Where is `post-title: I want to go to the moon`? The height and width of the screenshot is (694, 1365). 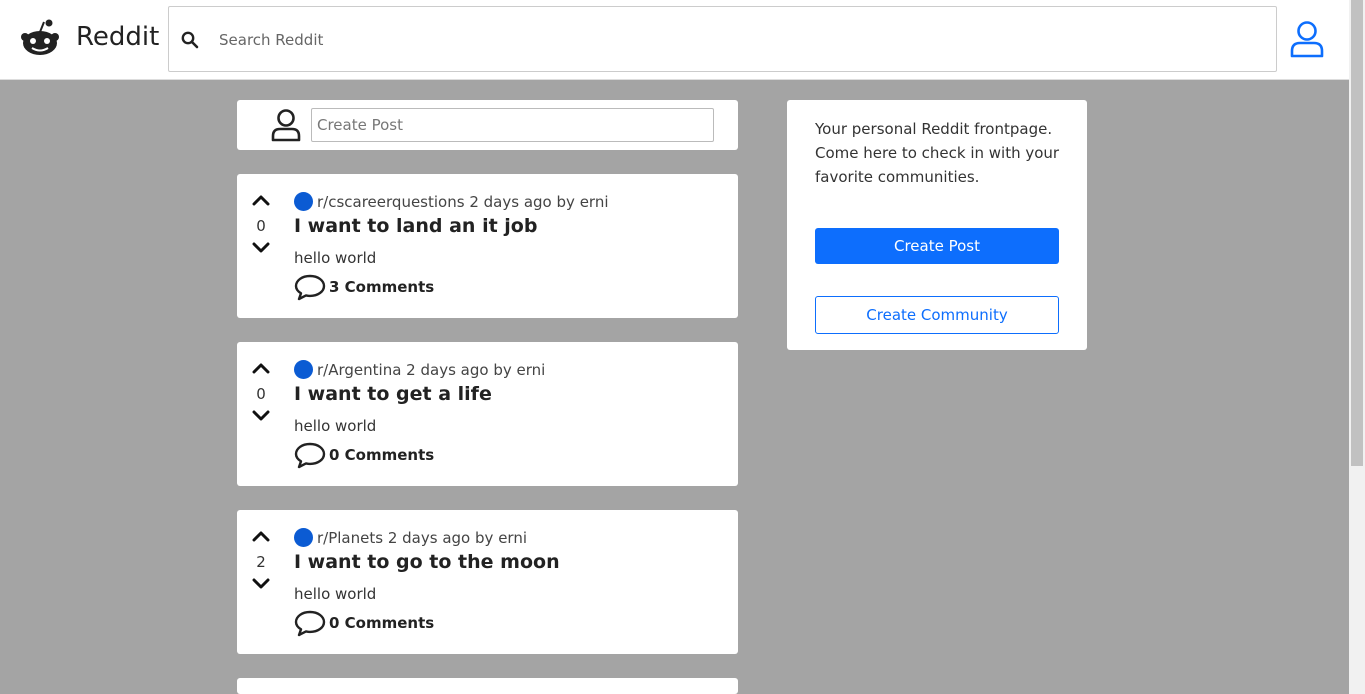 post-title: I want to go to the moon is located at coordinates (427, 562).